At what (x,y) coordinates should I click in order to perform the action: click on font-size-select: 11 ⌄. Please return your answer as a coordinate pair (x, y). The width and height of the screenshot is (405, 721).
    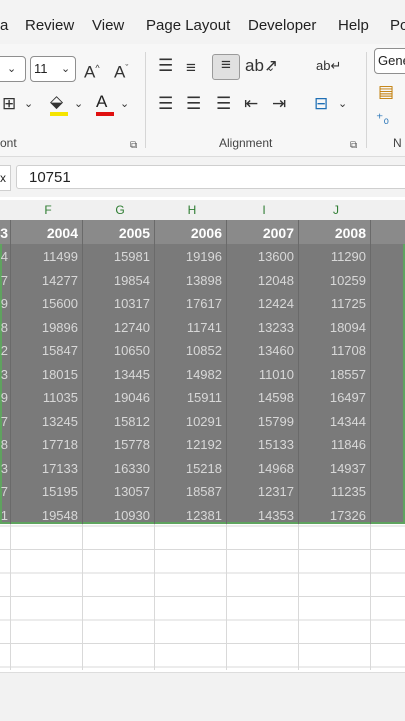
    Looking at the image, I should click on (53, 69).